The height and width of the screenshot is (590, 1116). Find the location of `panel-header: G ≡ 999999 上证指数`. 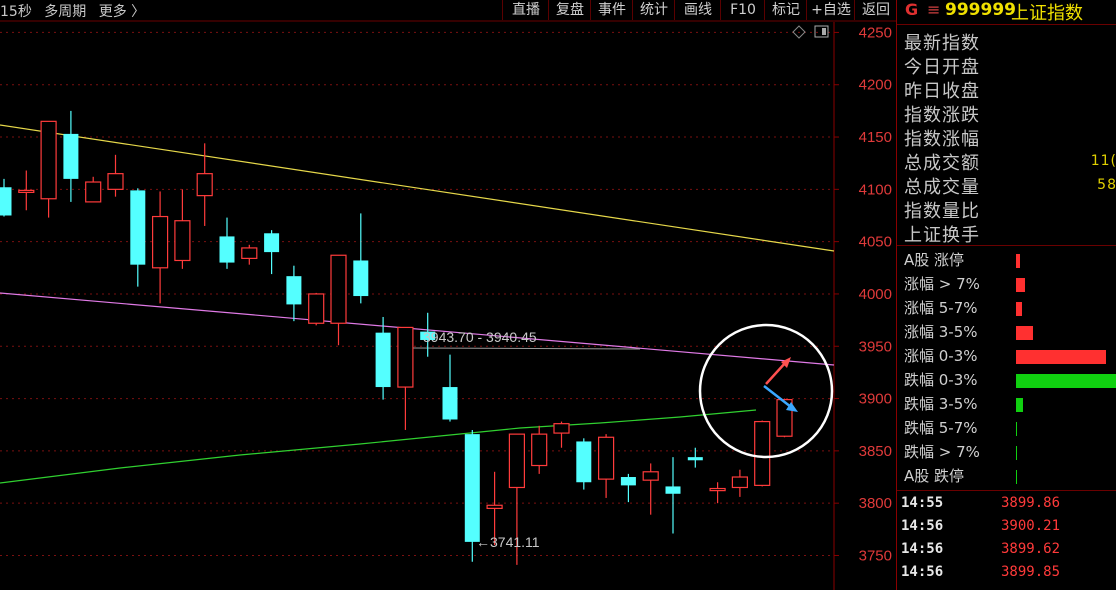

panel-header: G ≡ 999999 上证指数 is located at coordinates (1006, 12).